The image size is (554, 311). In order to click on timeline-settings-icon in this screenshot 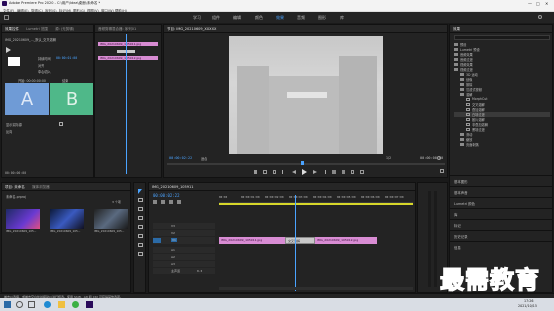, I will do `click(179, 202)`.